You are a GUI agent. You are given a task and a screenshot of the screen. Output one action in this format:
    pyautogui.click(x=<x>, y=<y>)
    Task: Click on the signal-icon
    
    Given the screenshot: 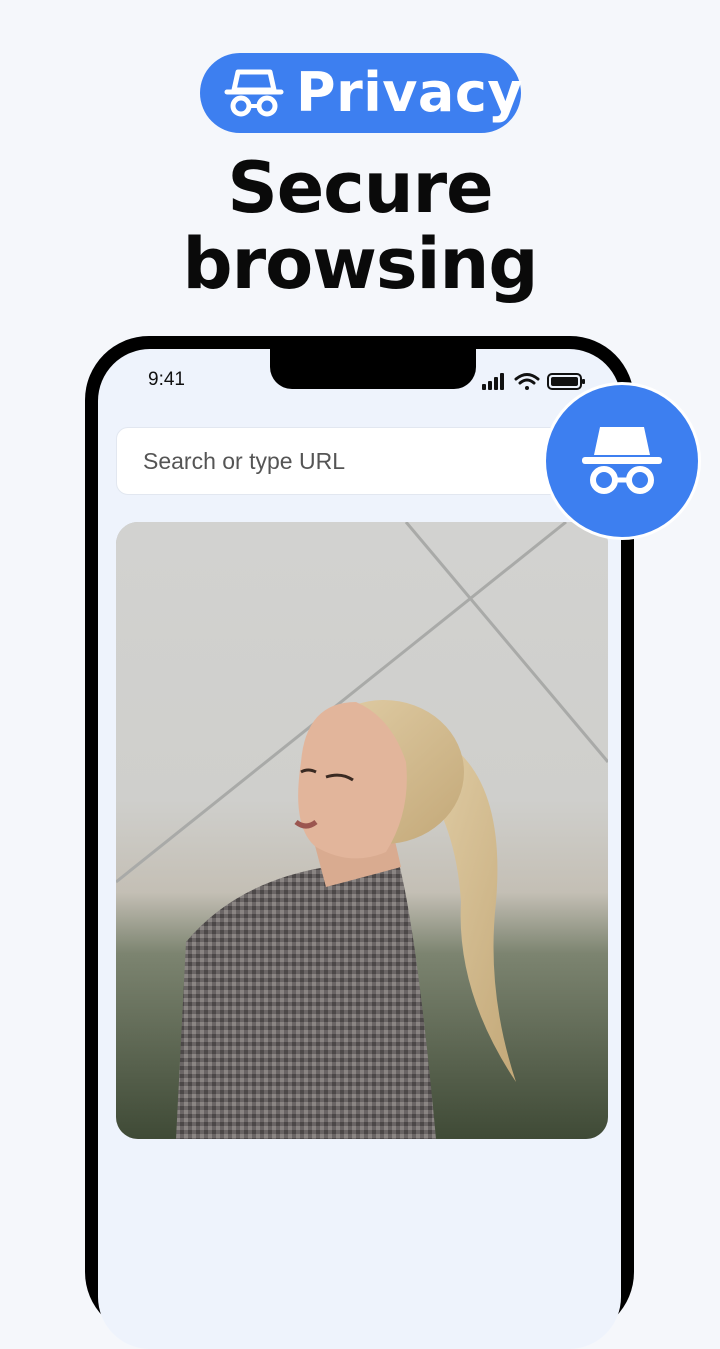 What is the action you would take?
    pyautogui.click(x=493, y=381)
    